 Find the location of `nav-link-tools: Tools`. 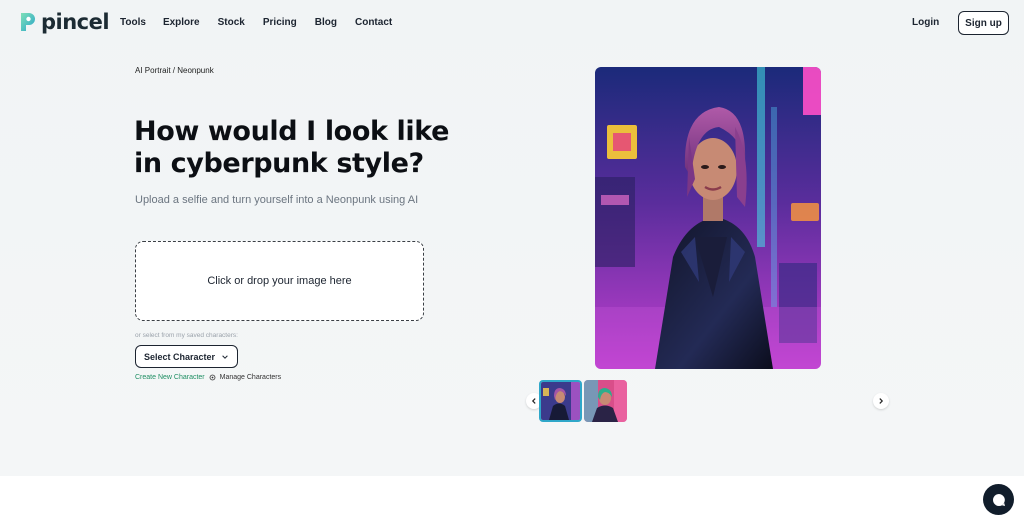

nav-link-tools: Tools is located at coordinates (133, 22).